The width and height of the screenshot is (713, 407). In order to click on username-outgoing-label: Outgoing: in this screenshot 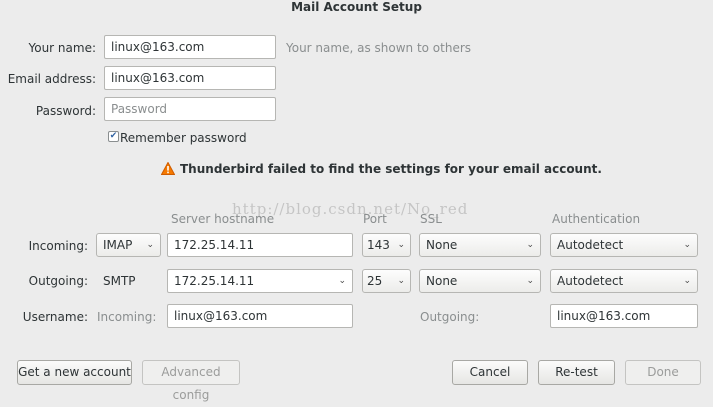, I will do `click(450, 317)`.